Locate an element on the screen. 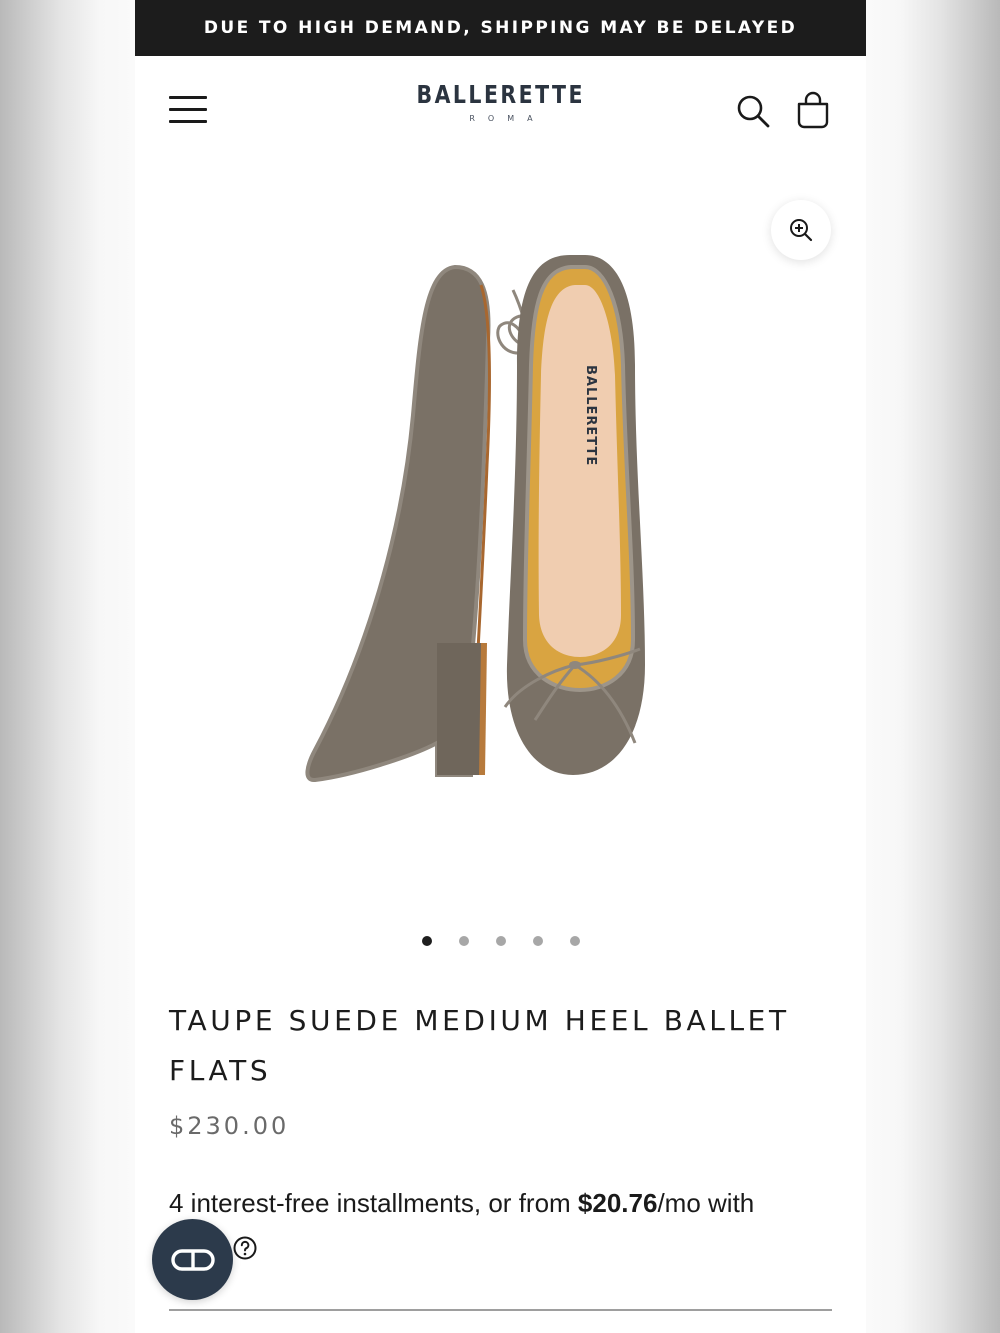 This screenshot has width=1000, height=1333. installments-suffix: /mo with is located at coordinates (706, 1203).